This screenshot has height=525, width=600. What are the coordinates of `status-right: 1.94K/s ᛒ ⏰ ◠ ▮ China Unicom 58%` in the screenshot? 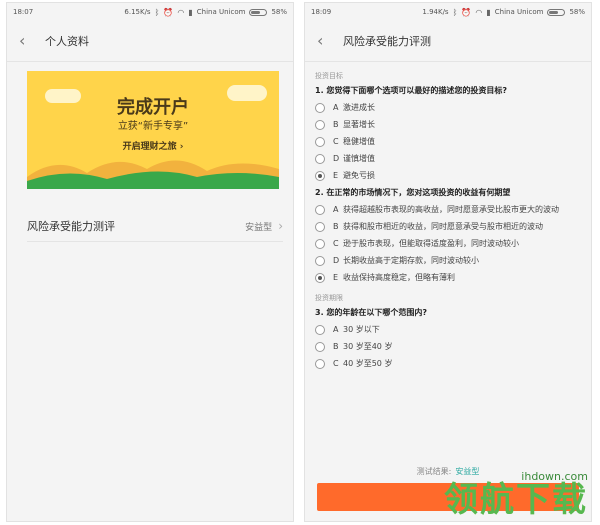 It's located at (503, 12).